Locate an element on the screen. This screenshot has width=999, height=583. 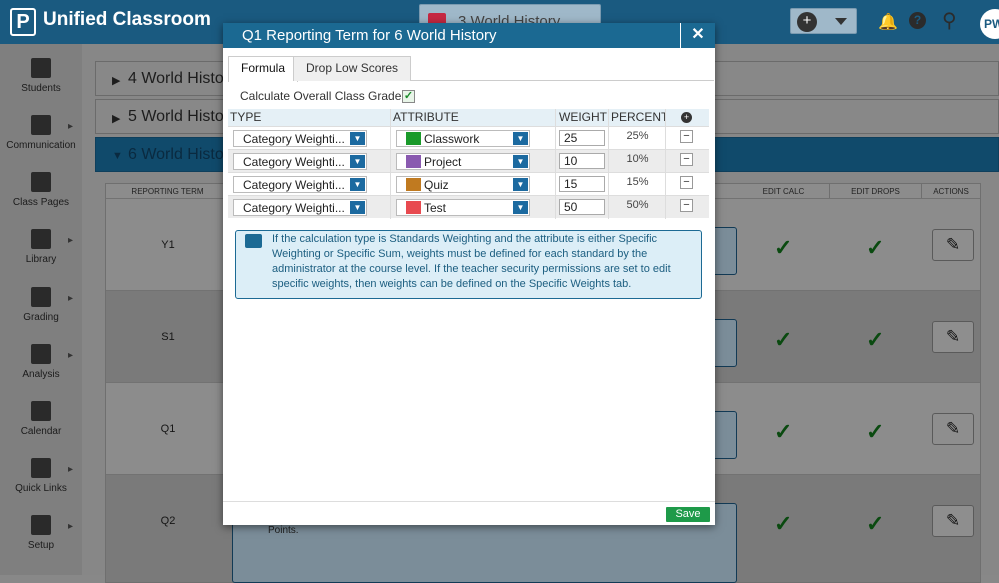
class-pages-icon is located at coordinates (41, 182).